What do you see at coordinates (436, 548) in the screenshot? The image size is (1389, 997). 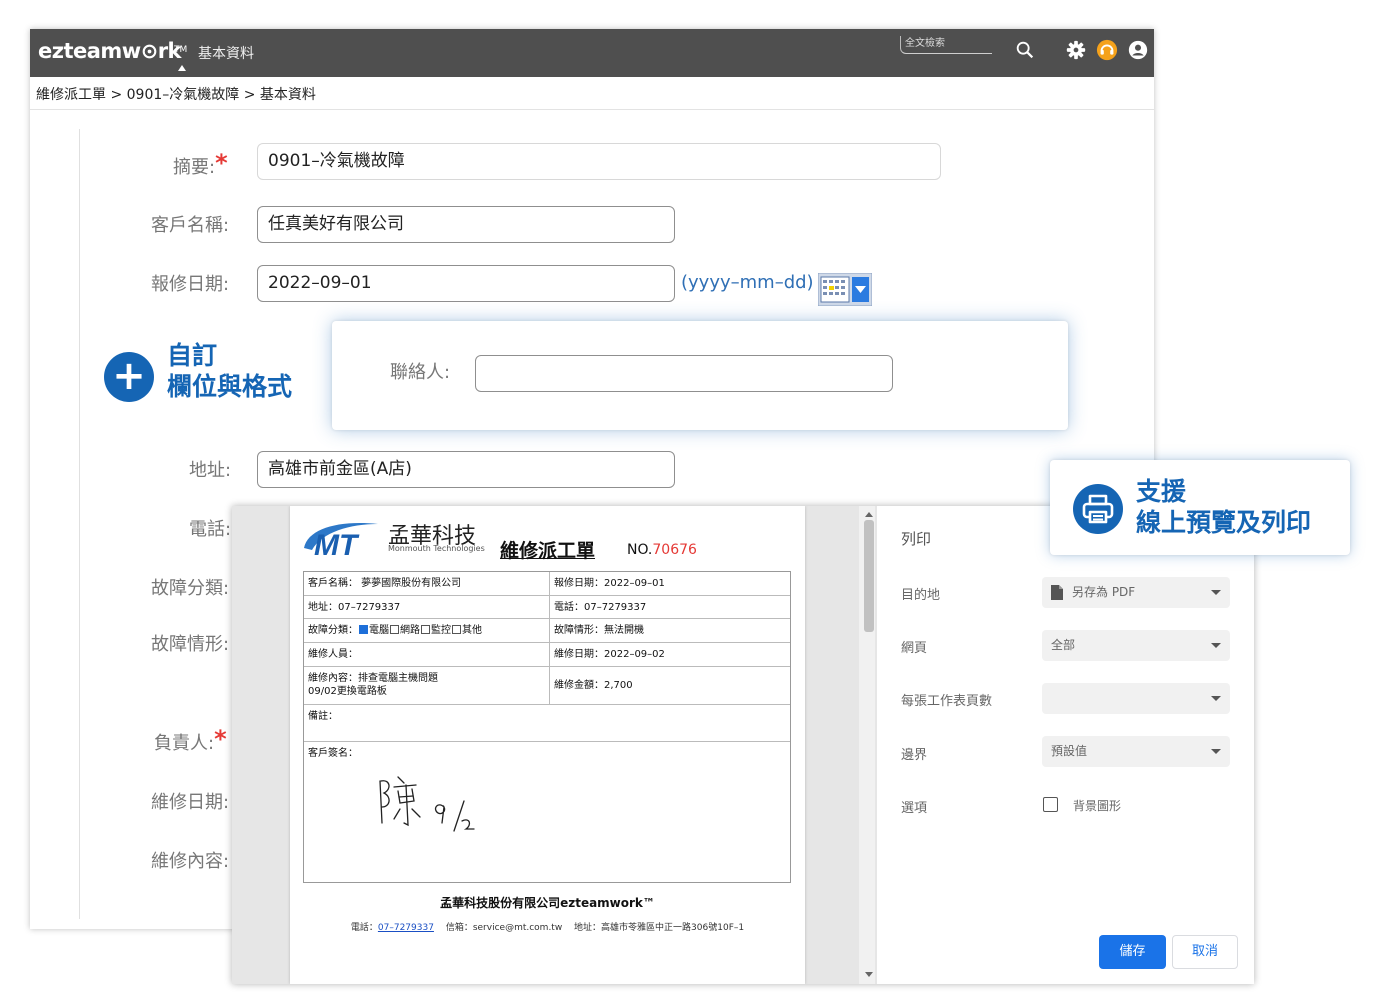 I see `company-name-en: Monmouth Technologies` at bounding box center [436, 548].